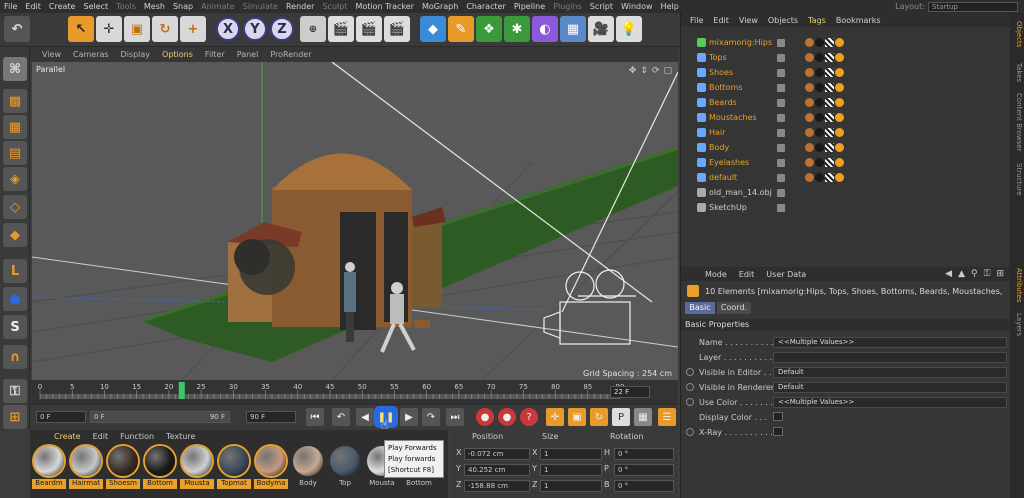 This screenshot has height=498, width=1024. I want to click on object-menu-objects: Objects, so click(783, 20).